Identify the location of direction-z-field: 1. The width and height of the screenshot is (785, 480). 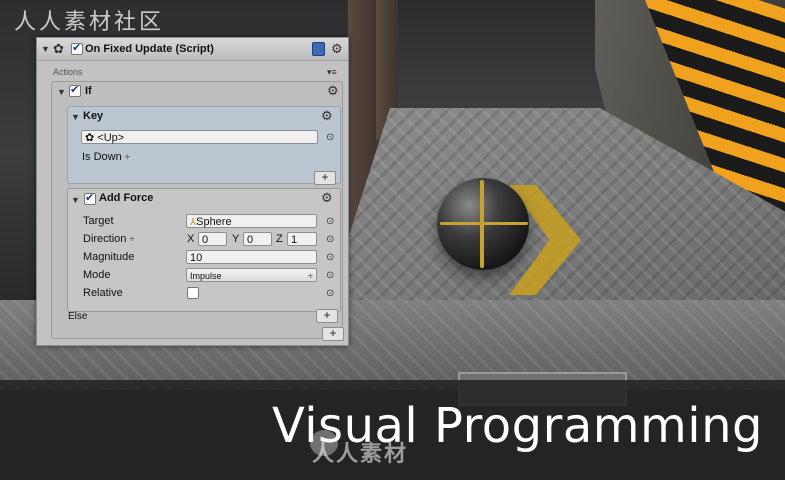
(302, 239).